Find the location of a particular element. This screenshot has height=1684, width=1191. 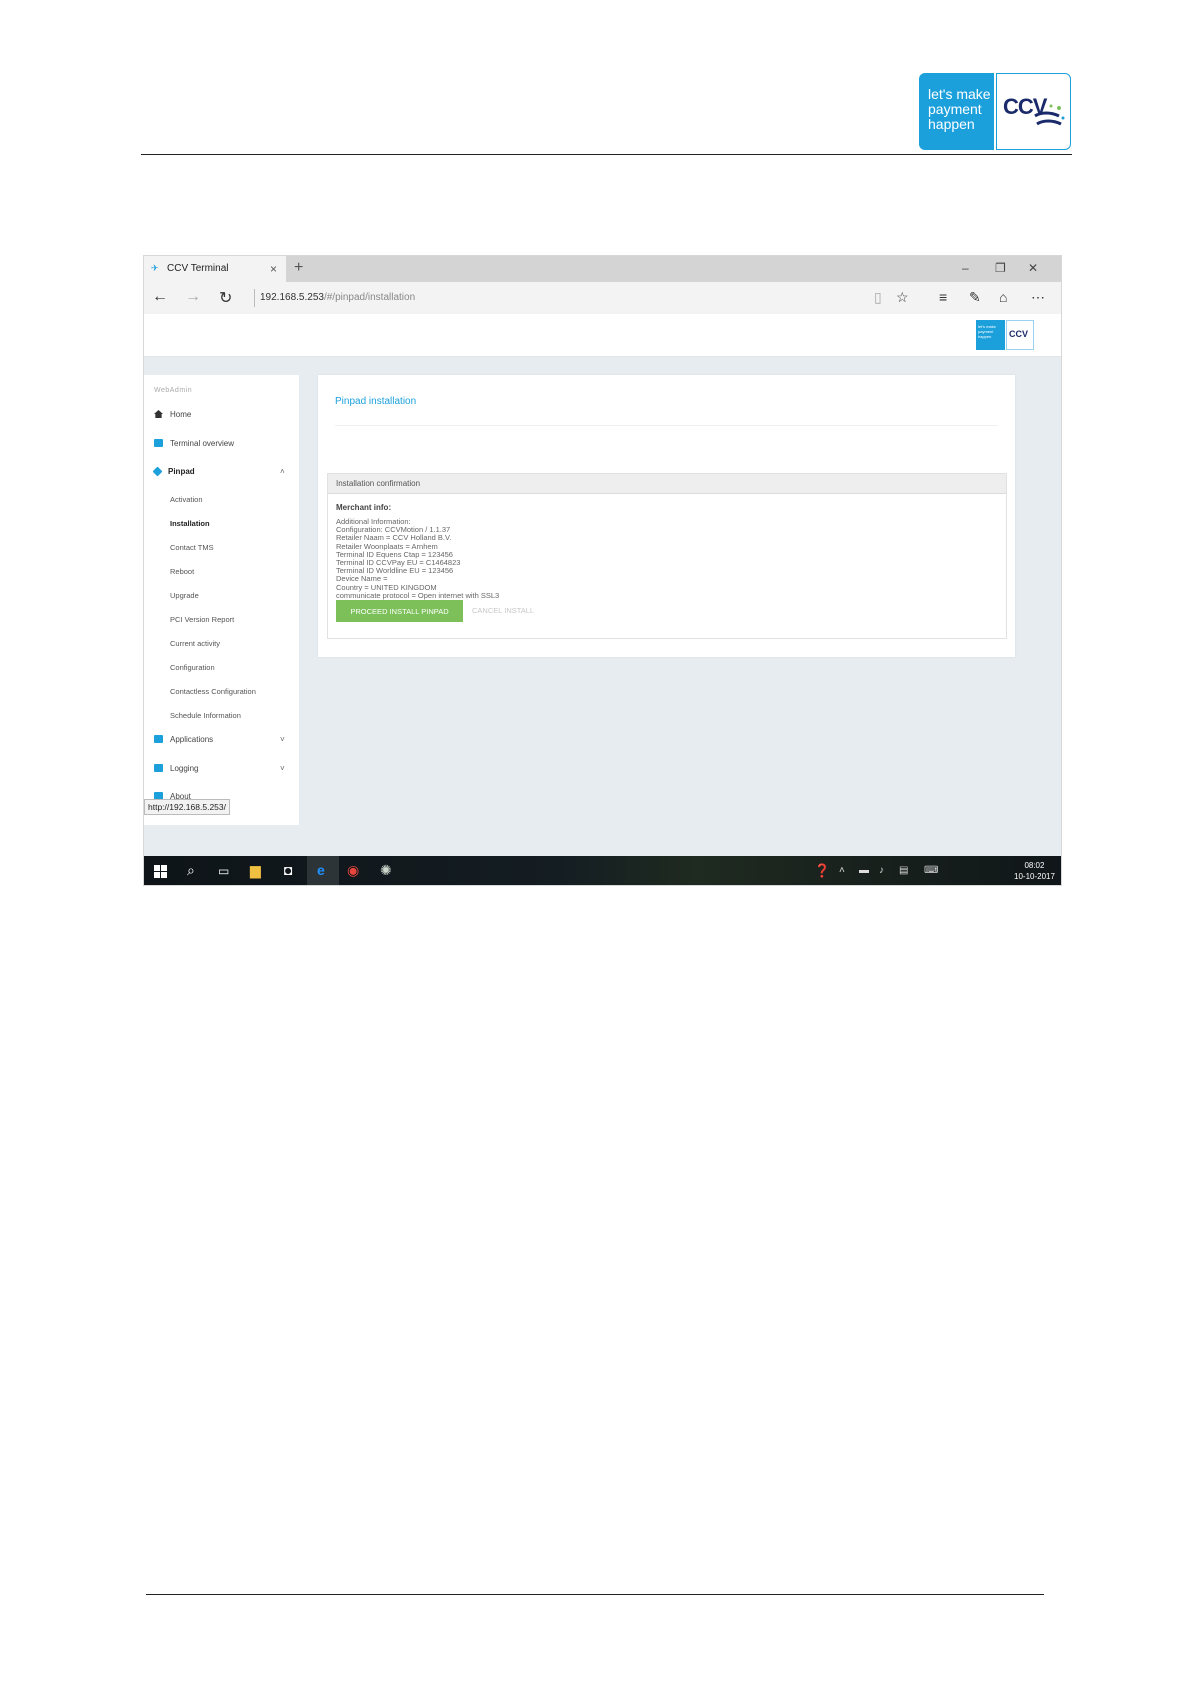

sidebar-subitem-configuration: Configuration is located at coordinates (192, 667).